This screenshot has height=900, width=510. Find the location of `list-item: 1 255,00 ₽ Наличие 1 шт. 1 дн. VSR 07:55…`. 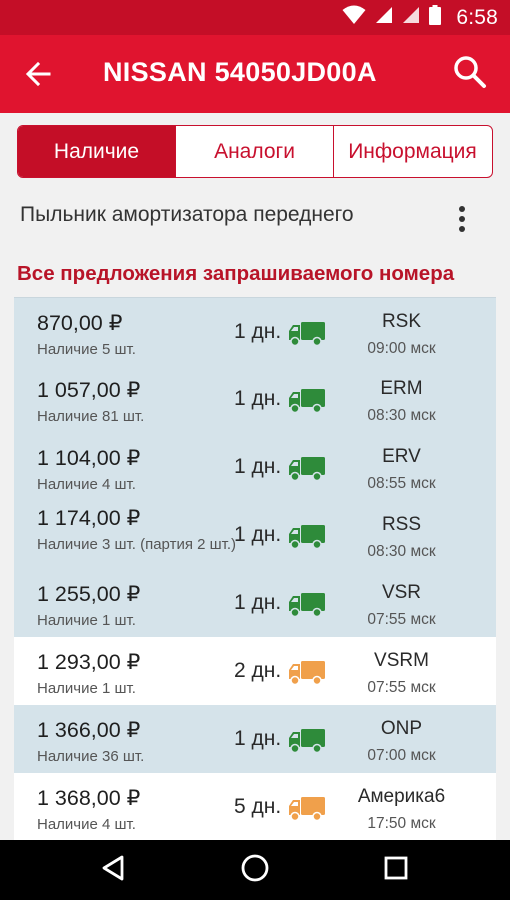

list-item: 1 255,00 ₽ Наличие 1 шт. 1 дн. VSR 07:55… is located at coordinates (255, 603).